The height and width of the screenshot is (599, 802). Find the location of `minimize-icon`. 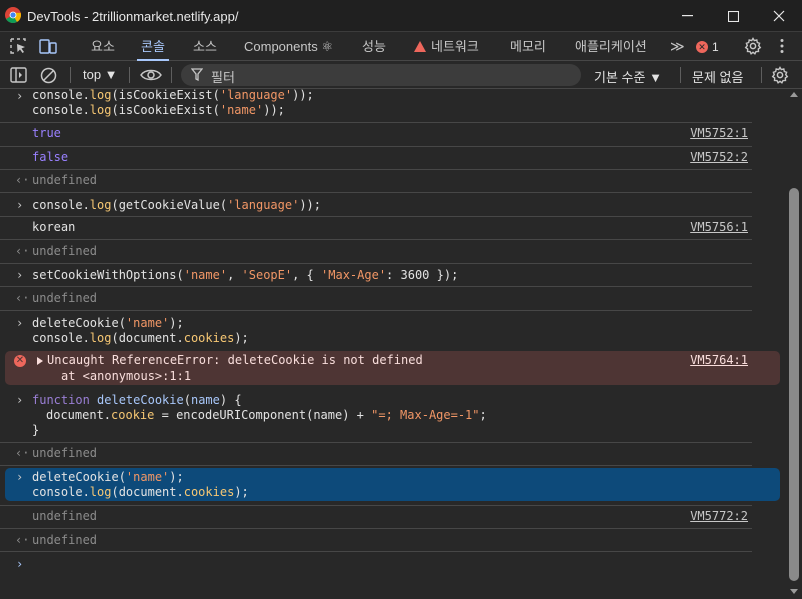

minimize-icon is located at coordinates (687, 16).